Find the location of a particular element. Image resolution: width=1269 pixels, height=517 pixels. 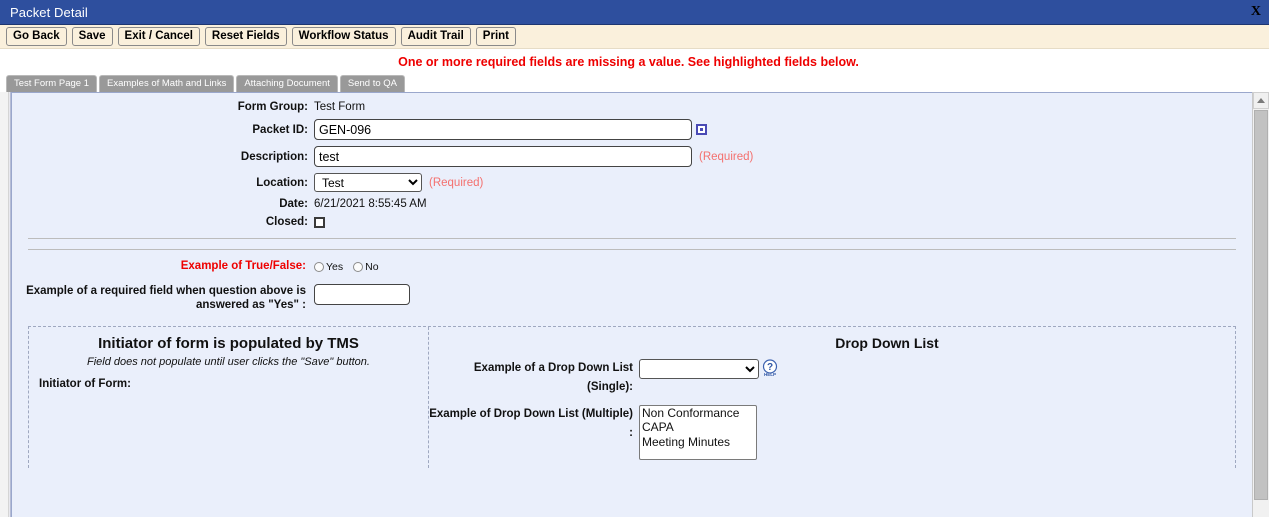

tab-test-form-page-1: Test Form Page 1 is located at coordinates (51, 83).